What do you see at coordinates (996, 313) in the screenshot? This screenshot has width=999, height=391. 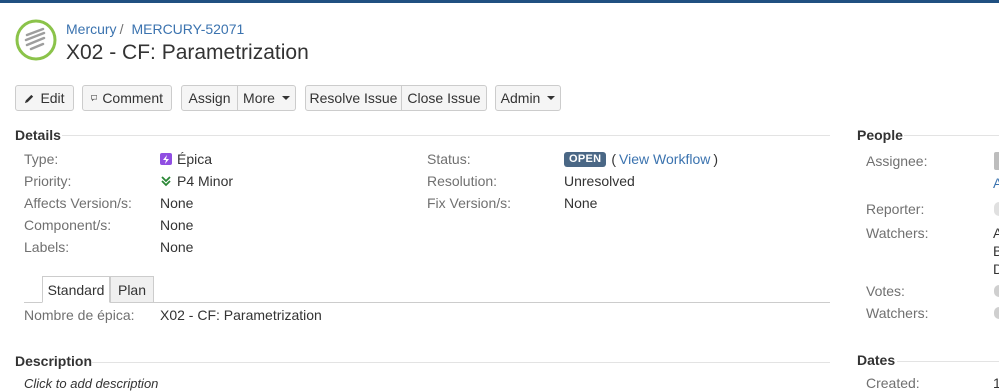 I see `watchers-count-badge` at bounding box center [996, 313].